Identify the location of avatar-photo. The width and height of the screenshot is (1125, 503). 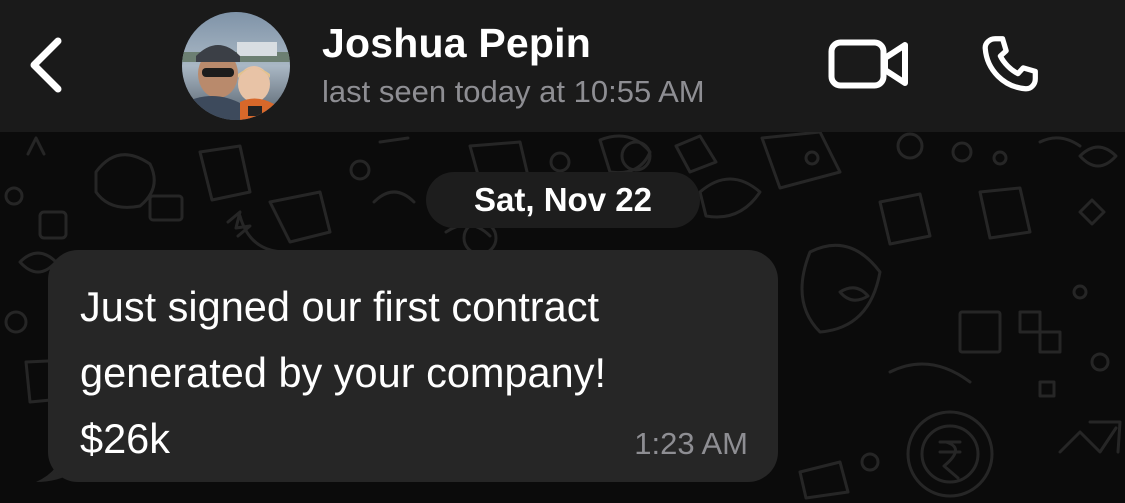
(236, 66).